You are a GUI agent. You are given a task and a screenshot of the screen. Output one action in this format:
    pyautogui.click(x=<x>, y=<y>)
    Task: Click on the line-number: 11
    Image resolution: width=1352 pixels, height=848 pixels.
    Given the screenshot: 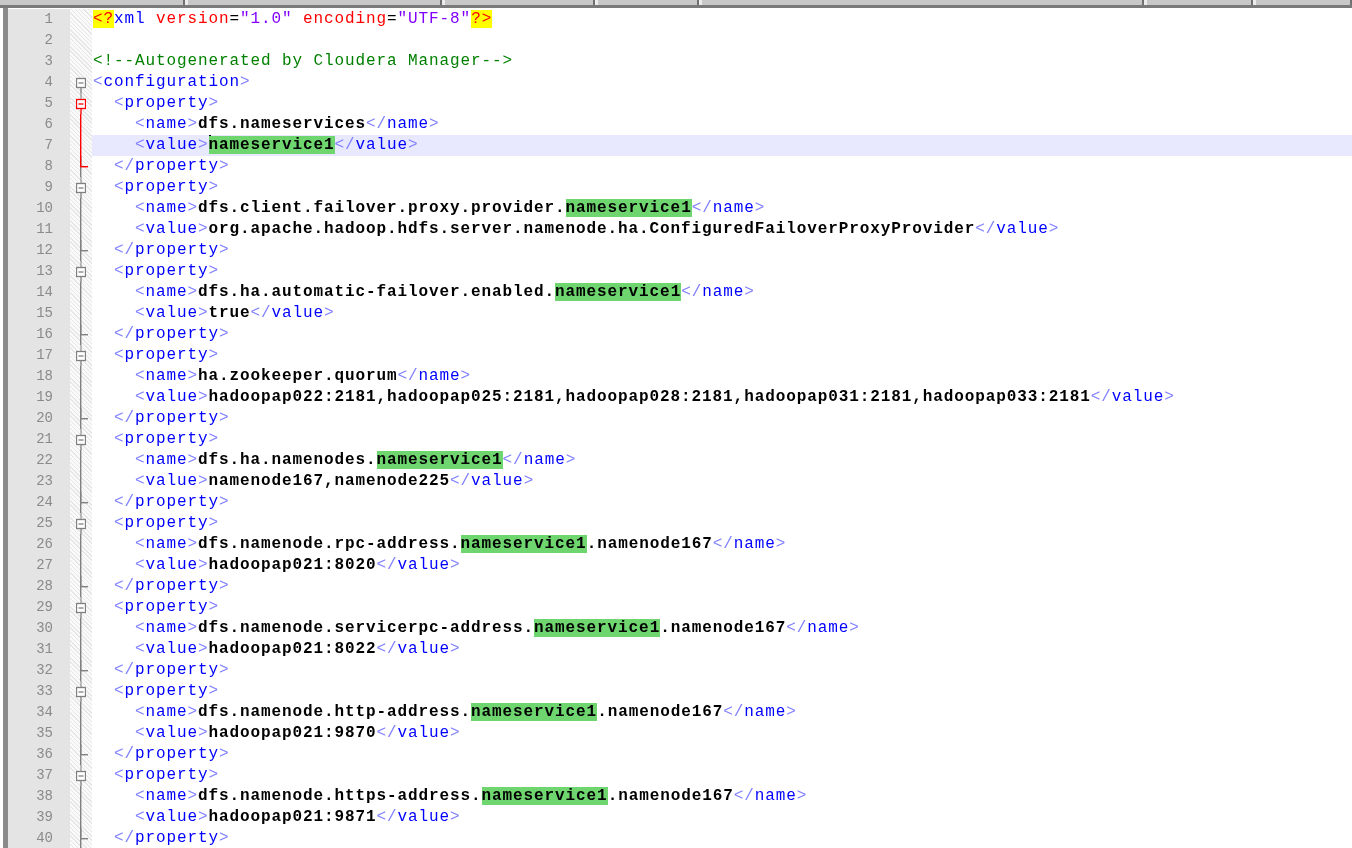 What is the action you would take?
    pyautogui.click(x=44, y=229)
    